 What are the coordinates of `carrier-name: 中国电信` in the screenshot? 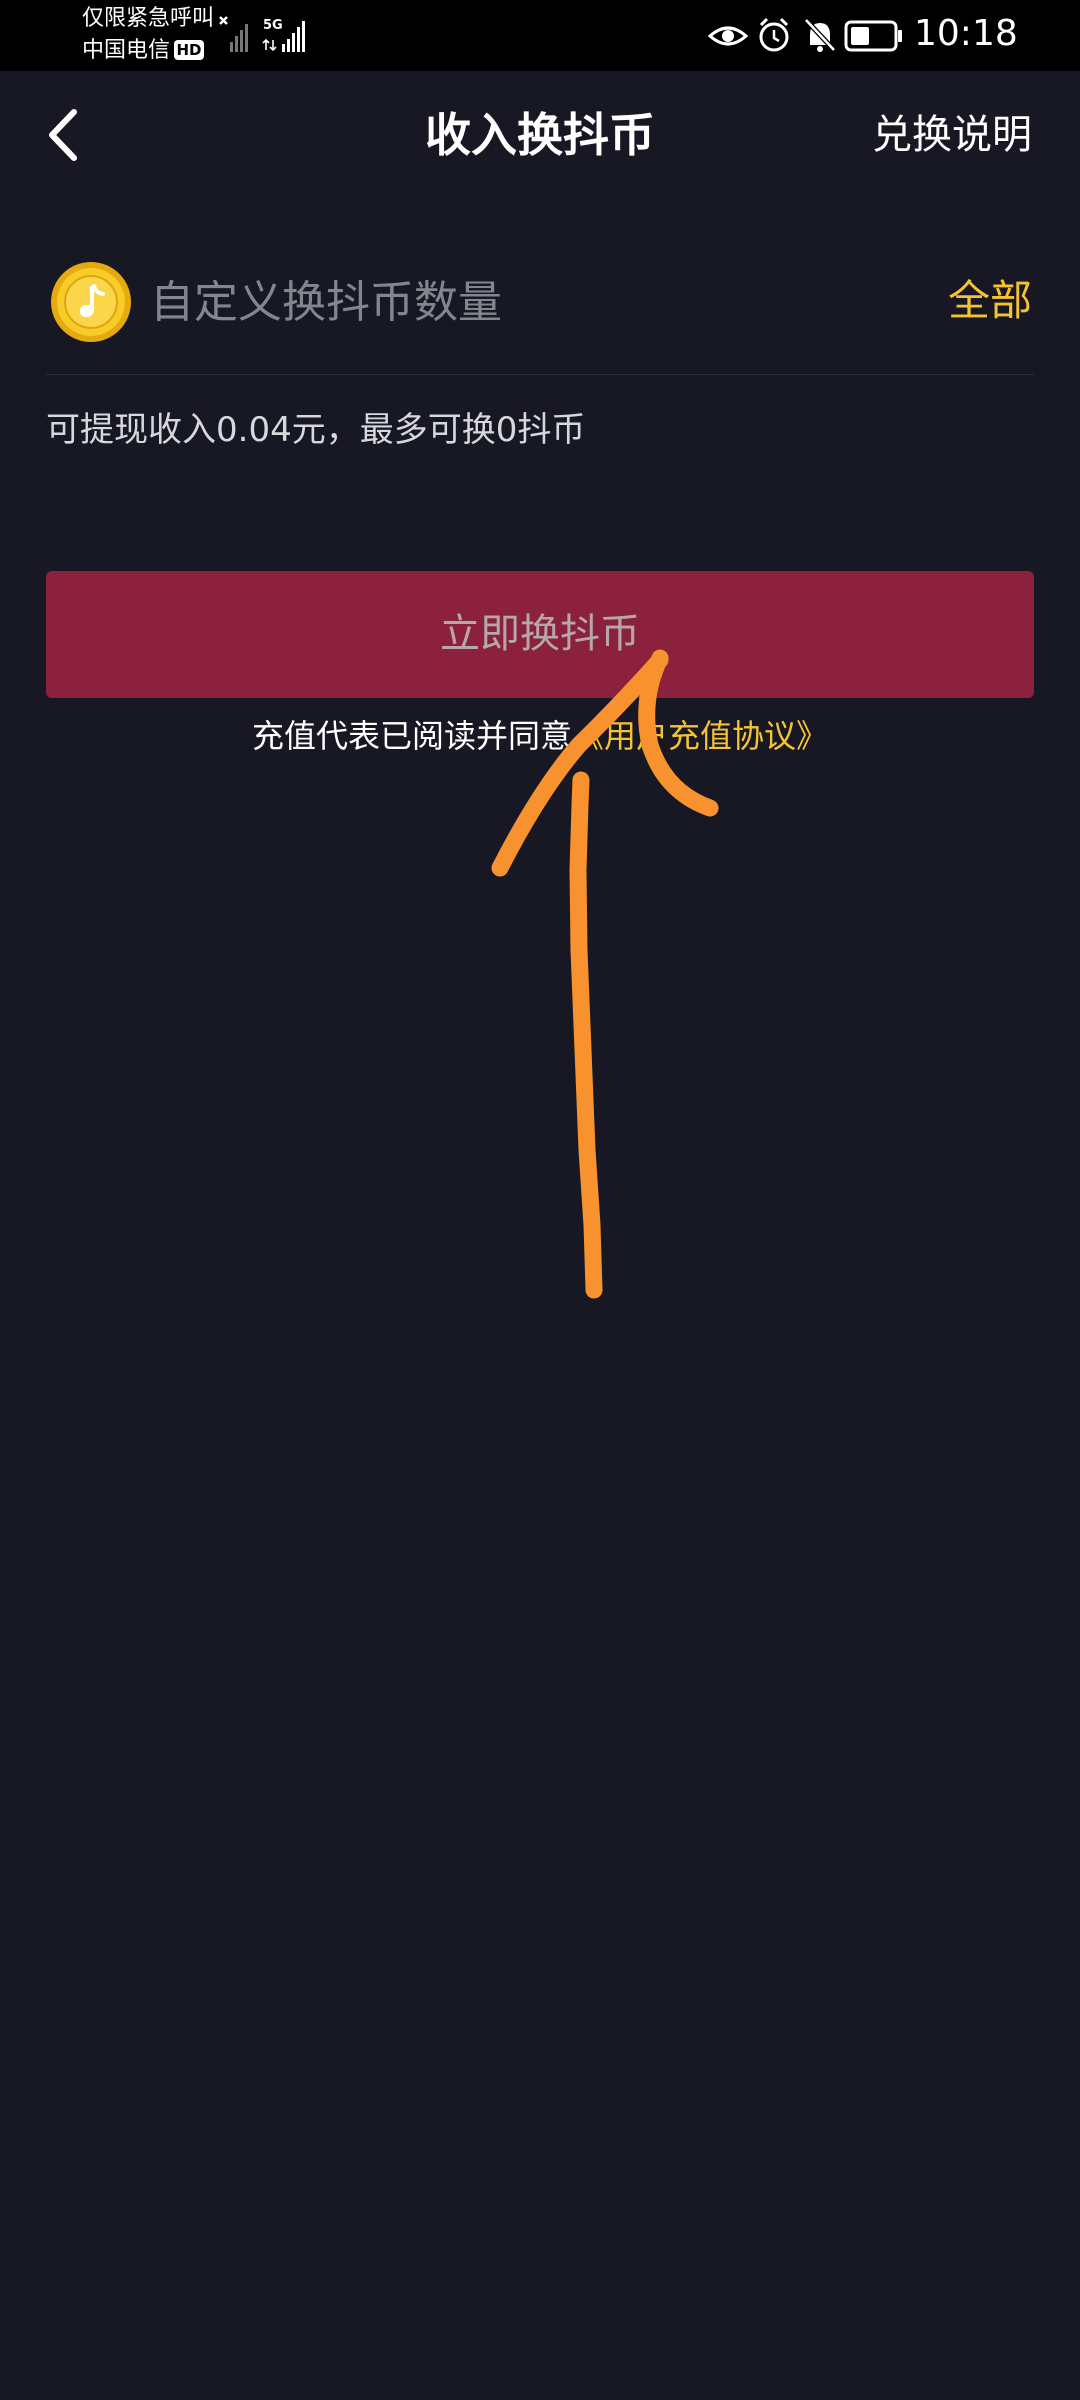 It's located at (126, 50).